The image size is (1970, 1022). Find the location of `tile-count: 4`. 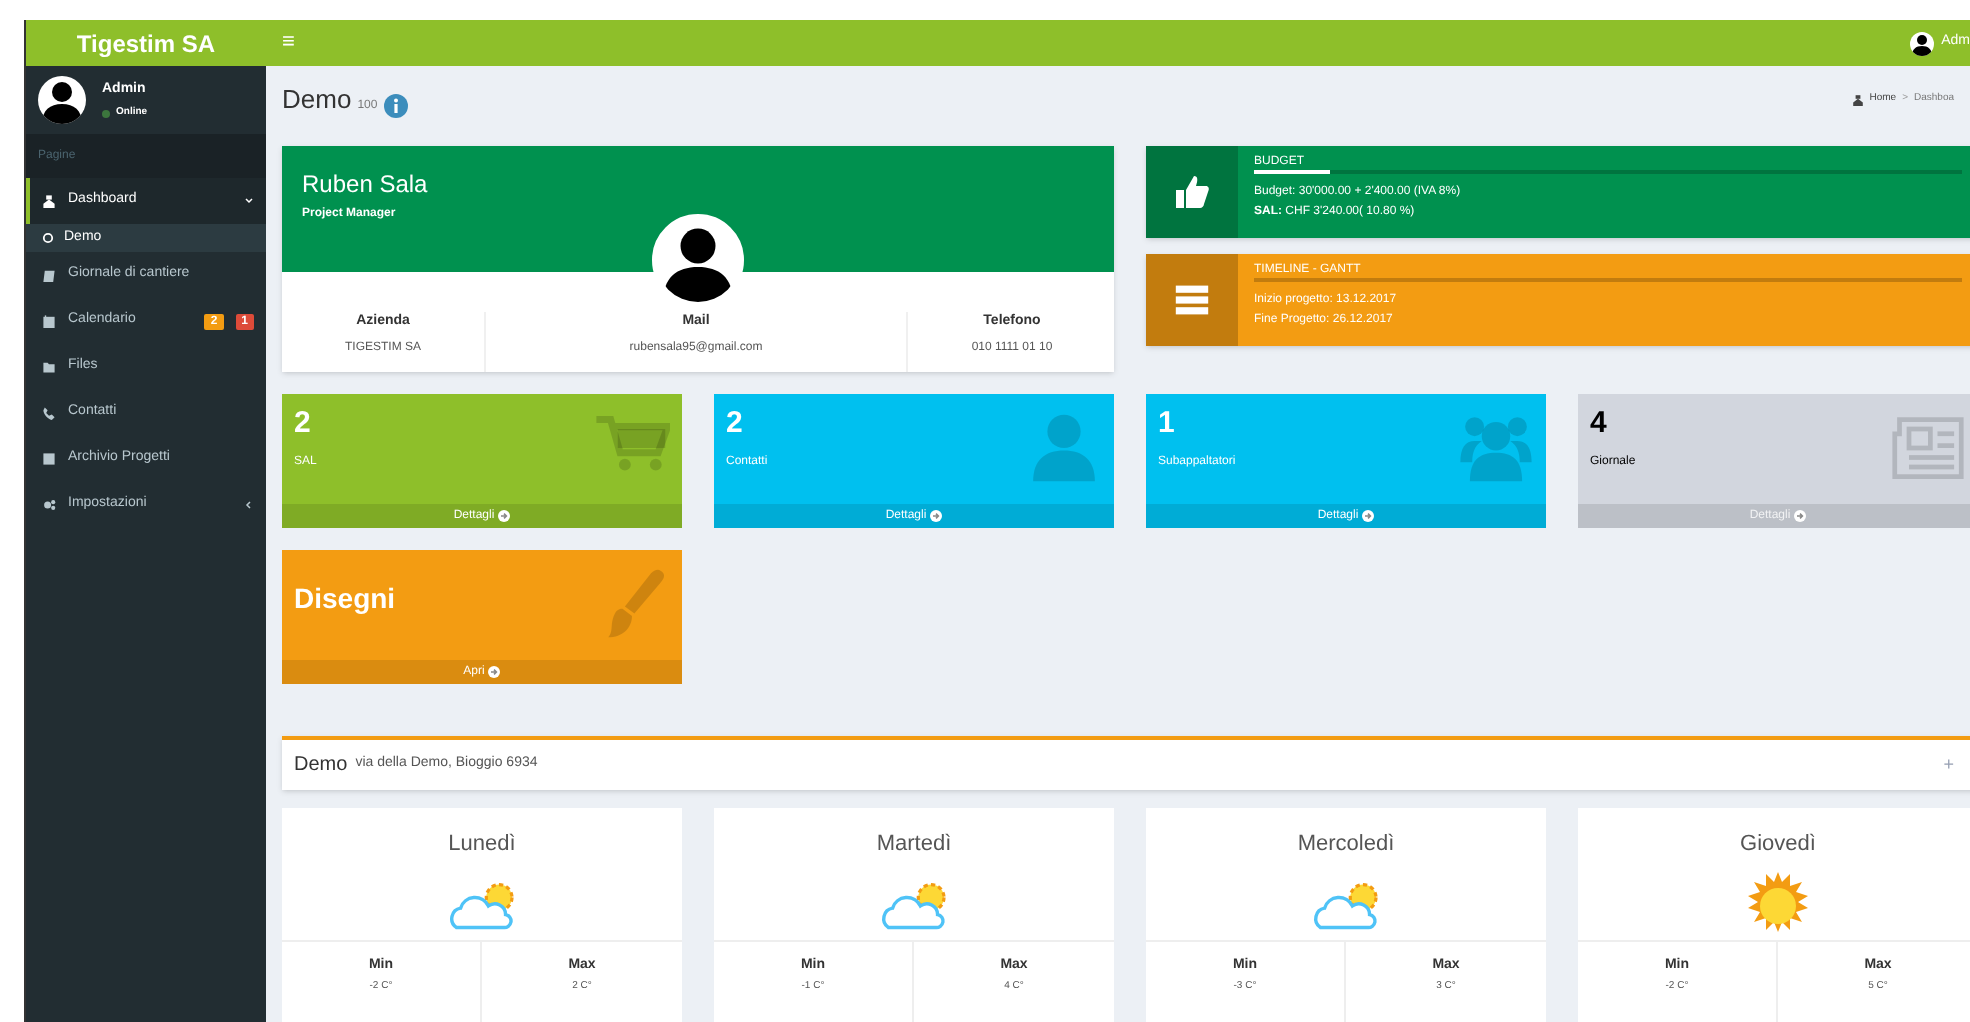

tile-count: 4 is located at coordinates (1599, 424).